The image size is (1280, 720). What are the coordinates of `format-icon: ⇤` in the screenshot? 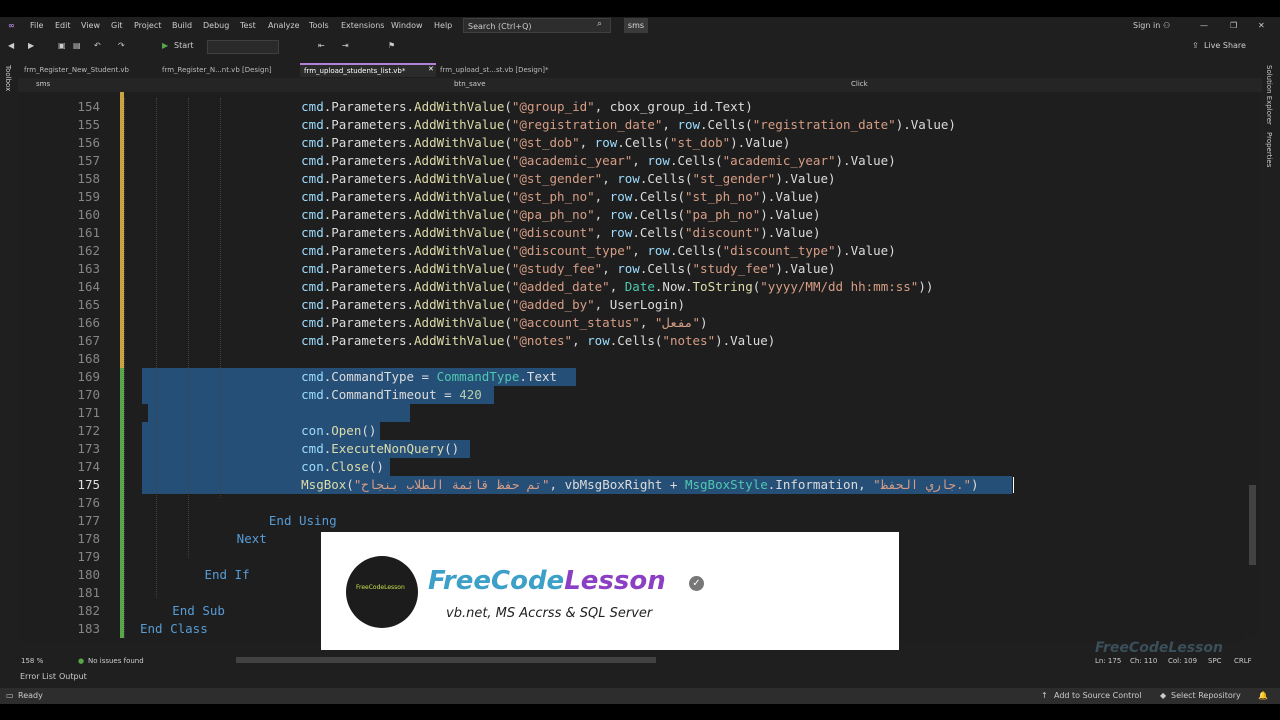 It's located at (321, 45).